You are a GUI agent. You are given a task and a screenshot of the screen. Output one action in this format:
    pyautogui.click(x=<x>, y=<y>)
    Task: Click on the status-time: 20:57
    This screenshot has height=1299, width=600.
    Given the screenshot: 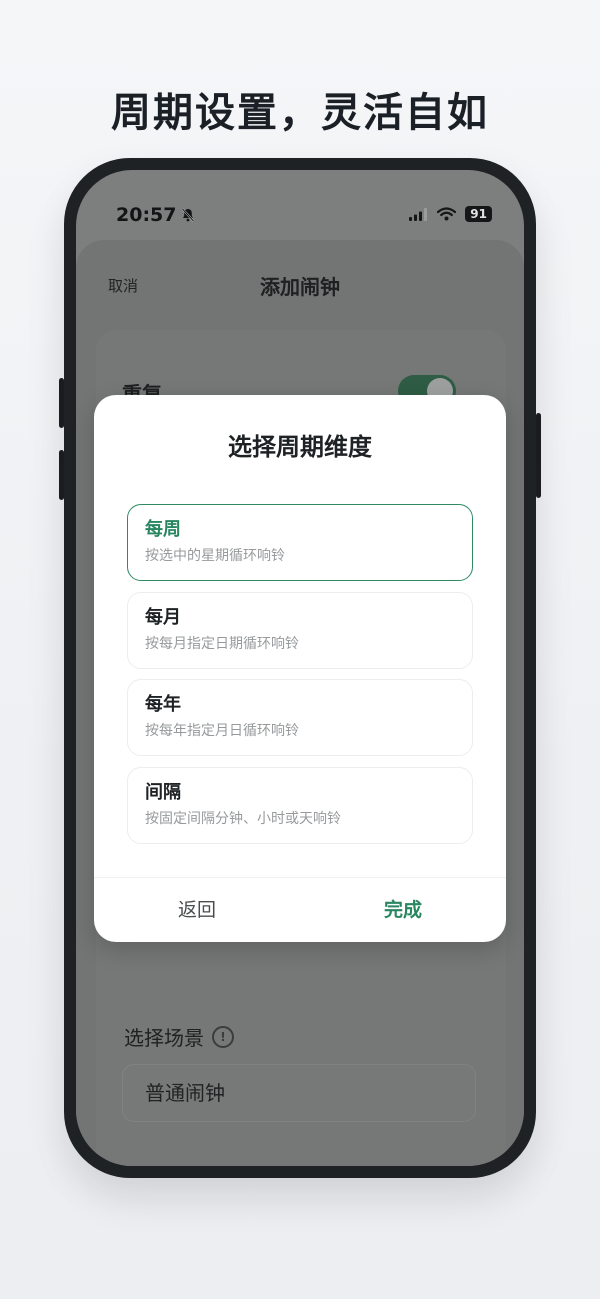 What is the action you would take?
    pyautogui.click(x=156, y=215)
    